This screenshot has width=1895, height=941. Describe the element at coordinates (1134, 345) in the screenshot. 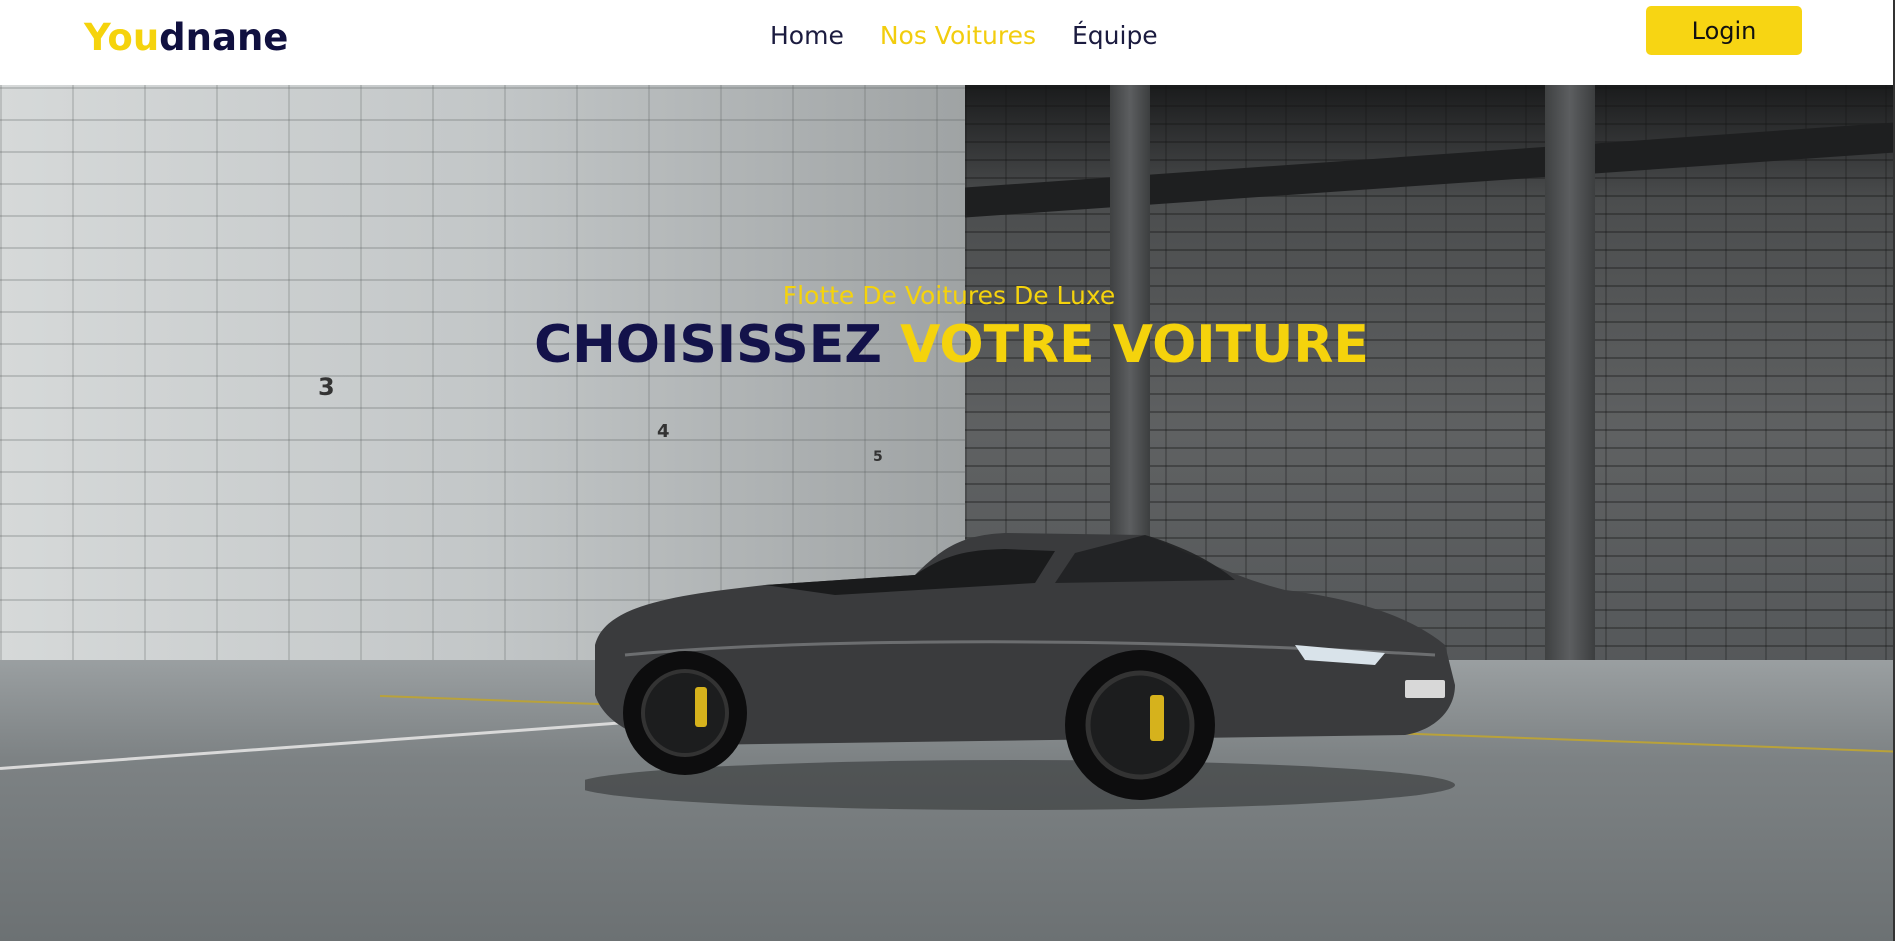

I see `hero-headline-yellow: VOTRE VOITURE` at that location.